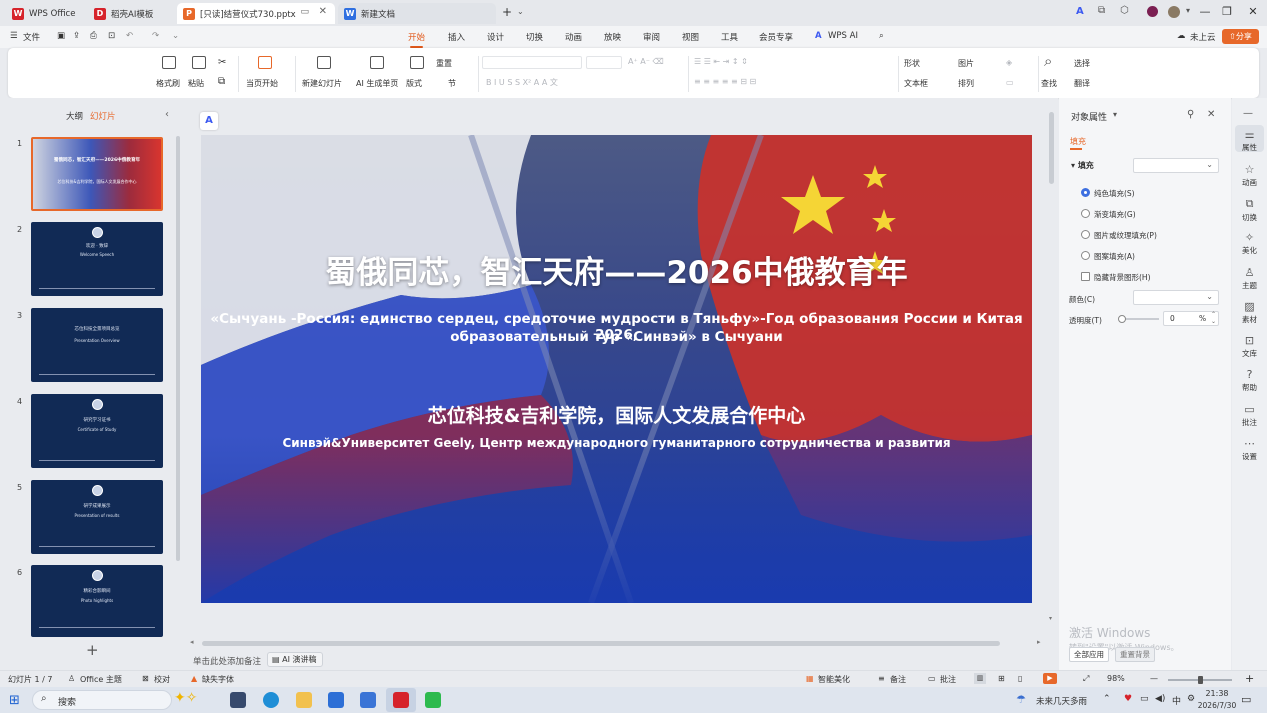  I want to click on more-icon: ⌄, so click(175, 36).